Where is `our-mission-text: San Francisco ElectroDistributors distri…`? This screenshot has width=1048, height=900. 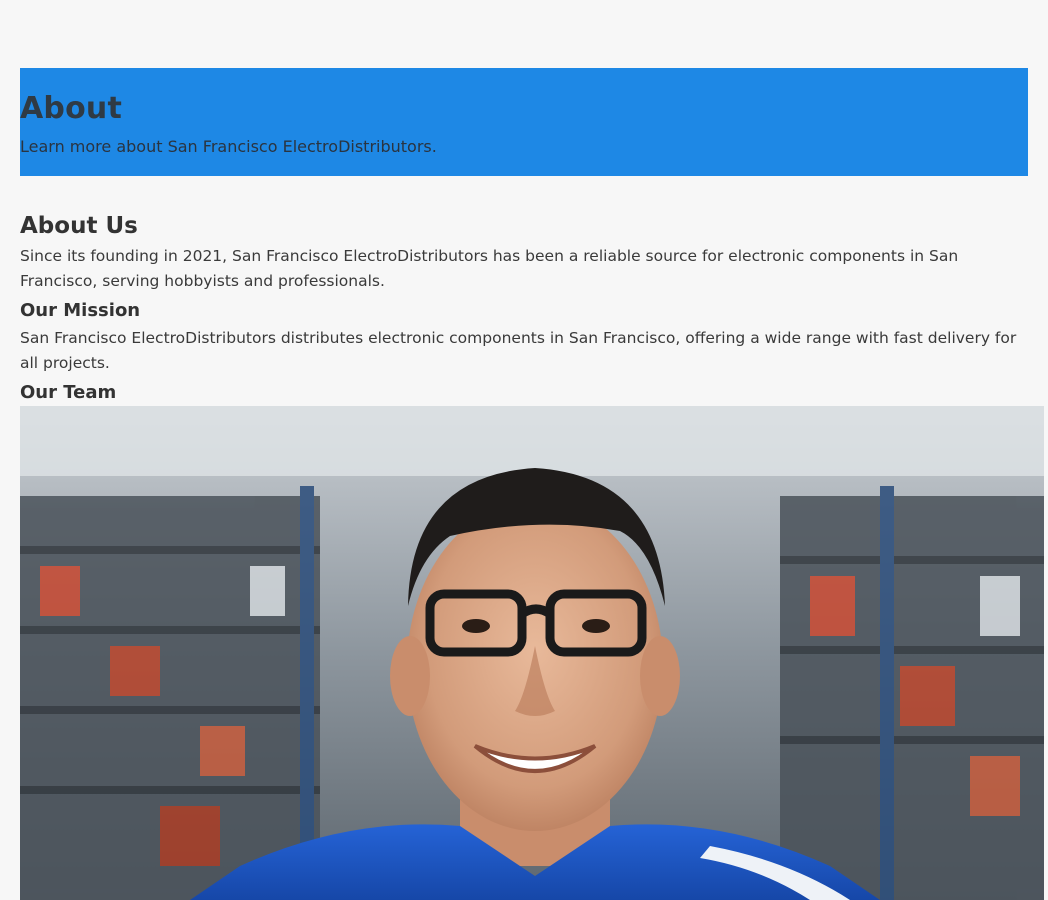
our-mission-text: San Francisco ElectroDistributors distri… is located at coordinates (518, 350).